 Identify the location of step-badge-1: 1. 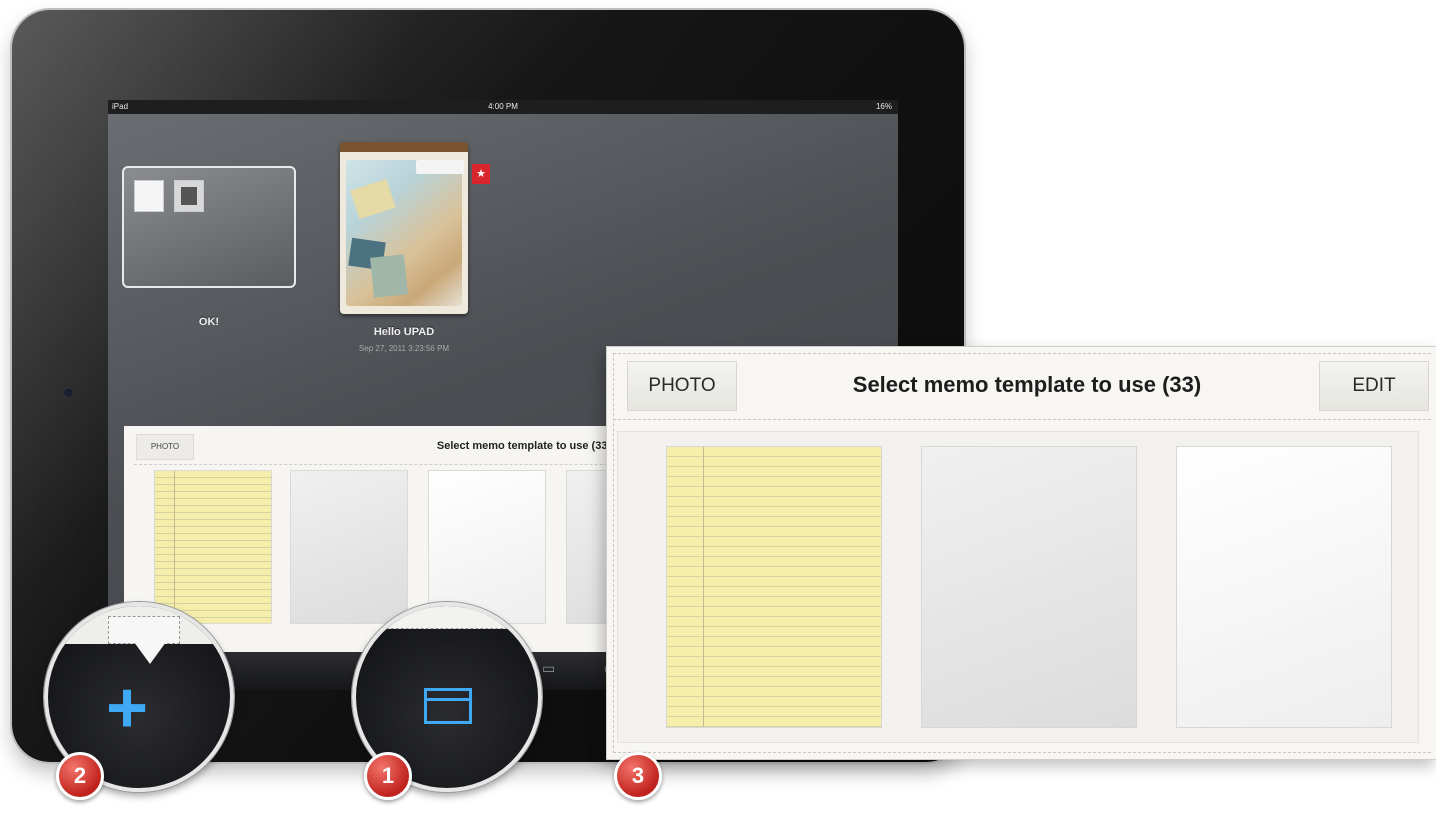
(388, 776).